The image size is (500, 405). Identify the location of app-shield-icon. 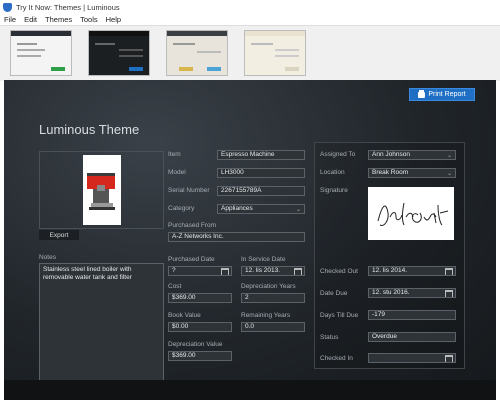
(7, 7).